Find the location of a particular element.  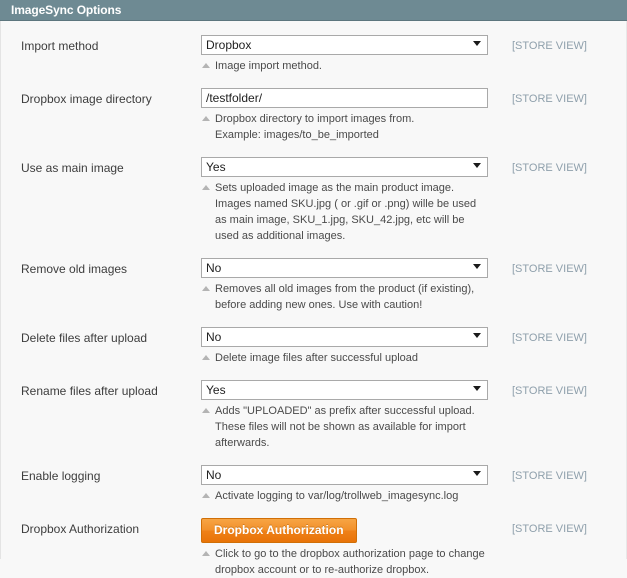

field-label-enable-logging: Enable logging is located at coordinates (61, 476).